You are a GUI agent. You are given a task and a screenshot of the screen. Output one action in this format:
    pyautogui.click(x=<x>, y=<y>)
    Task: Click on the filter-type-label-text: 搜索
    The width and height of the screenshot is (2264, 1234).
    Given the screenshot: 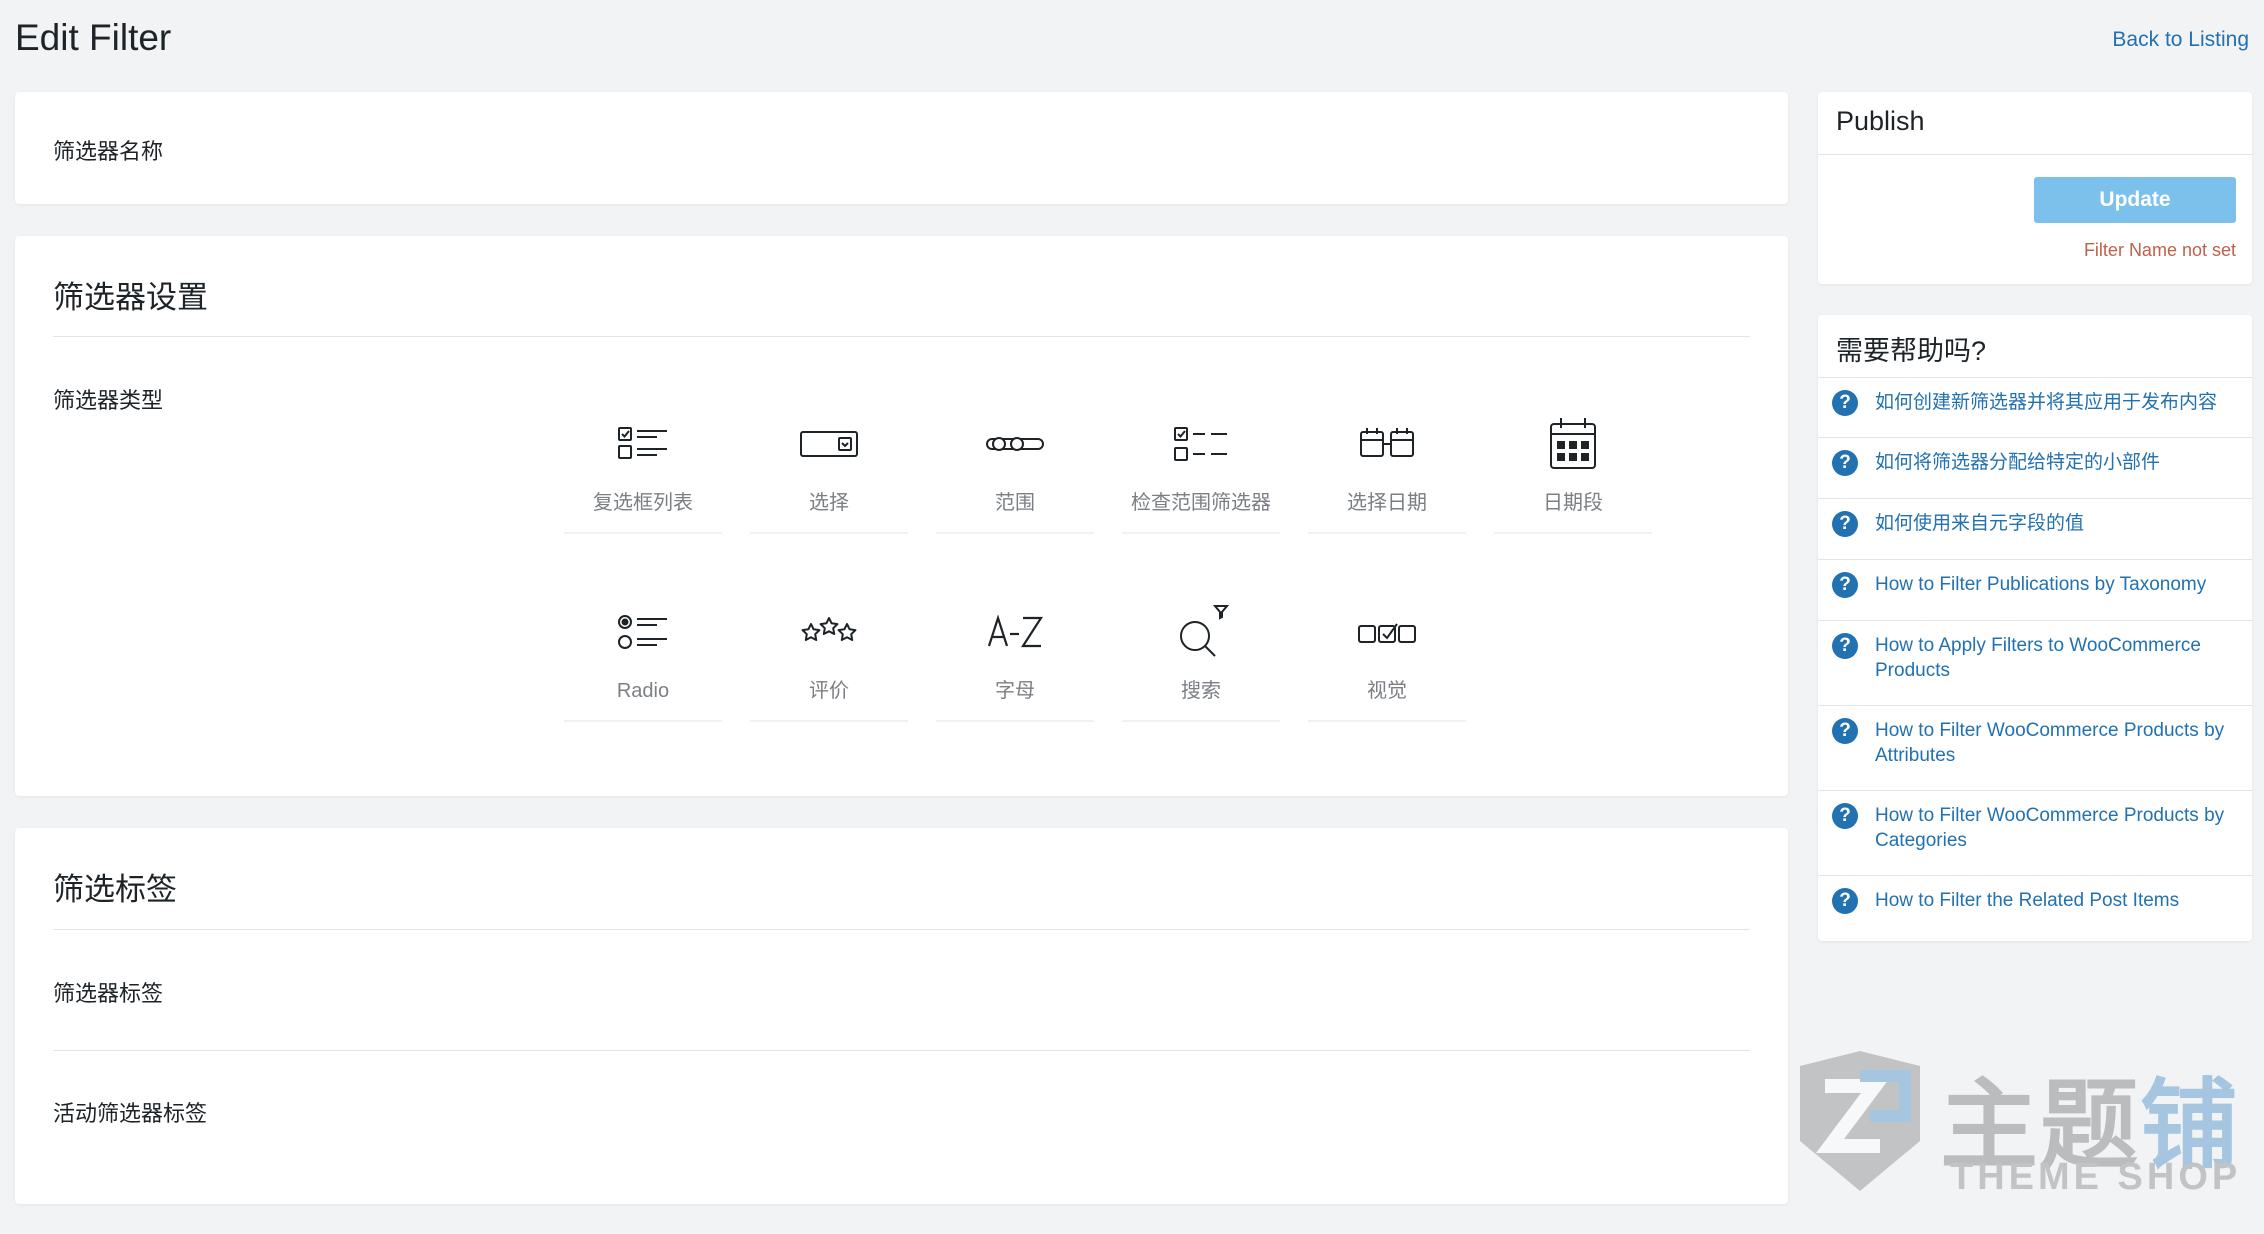 What is the action you would take?
    pyautogui.click(x=1201, y=691)
    